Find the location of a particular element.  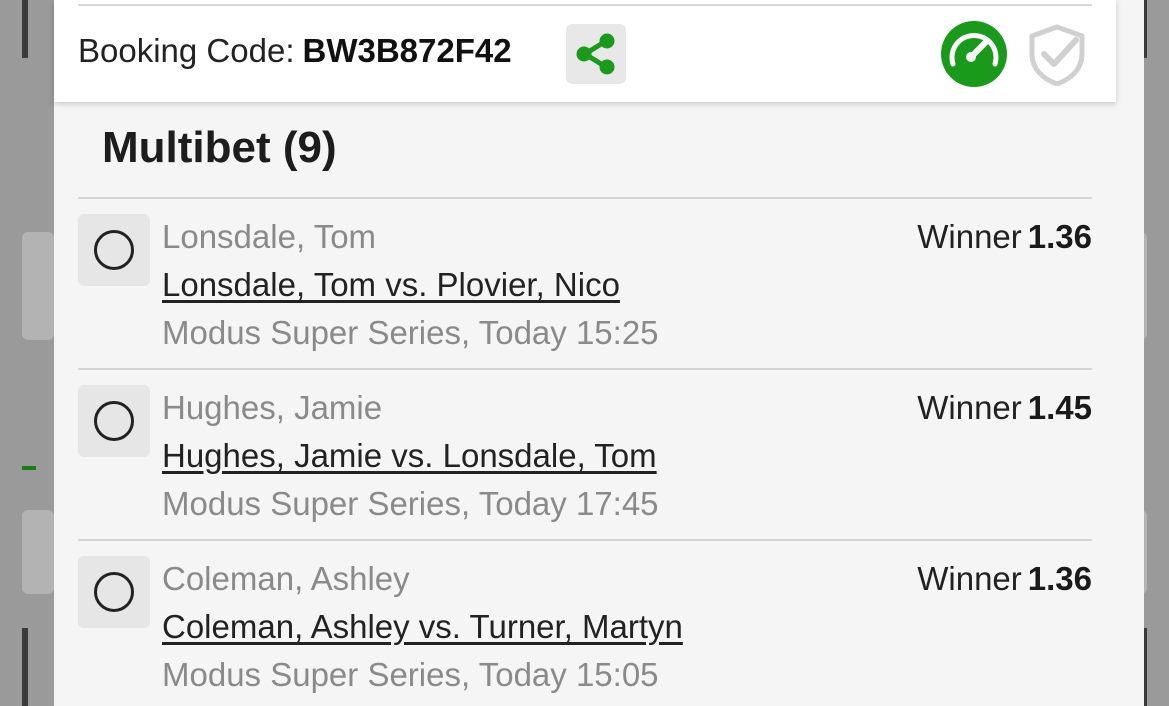

header-divider is located at coordinates (585, 5).